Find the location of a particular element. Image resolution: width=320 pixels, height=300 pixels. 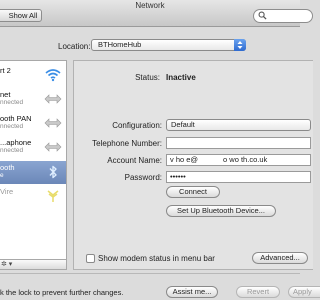

configuration-label: Configuration: is located at coordinates (137, 125).